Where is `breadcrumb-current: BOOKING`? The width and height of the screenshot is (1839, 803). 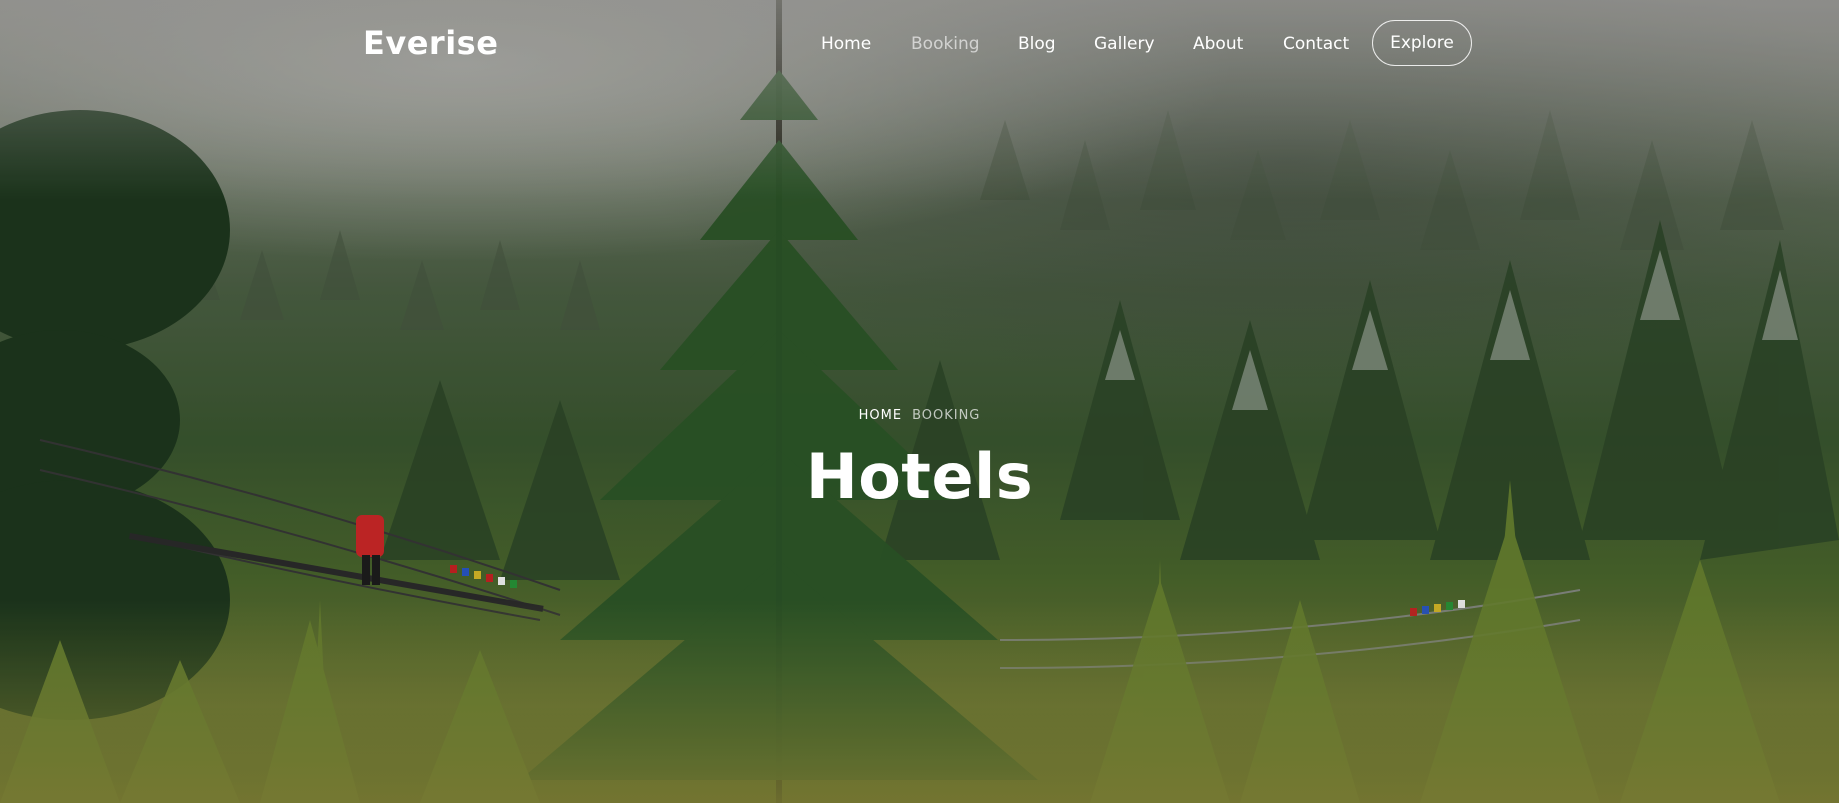 breadcrumb-current: BOOKING is located at coordinates (946, 415).